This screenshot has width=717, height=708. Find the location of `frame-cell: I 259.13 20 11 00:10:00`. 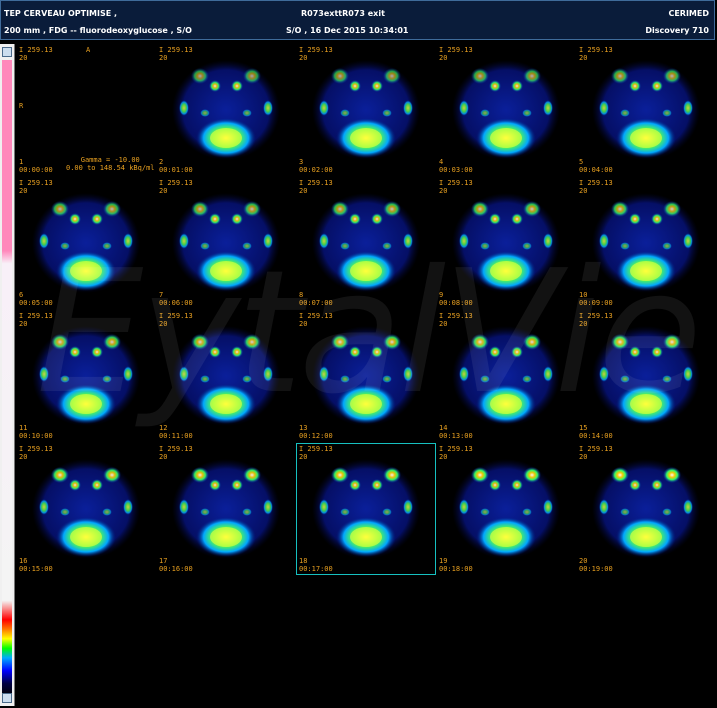

frame-cell: I 259.13 20 11 00:10:00 is located at coordinates (86, 376).